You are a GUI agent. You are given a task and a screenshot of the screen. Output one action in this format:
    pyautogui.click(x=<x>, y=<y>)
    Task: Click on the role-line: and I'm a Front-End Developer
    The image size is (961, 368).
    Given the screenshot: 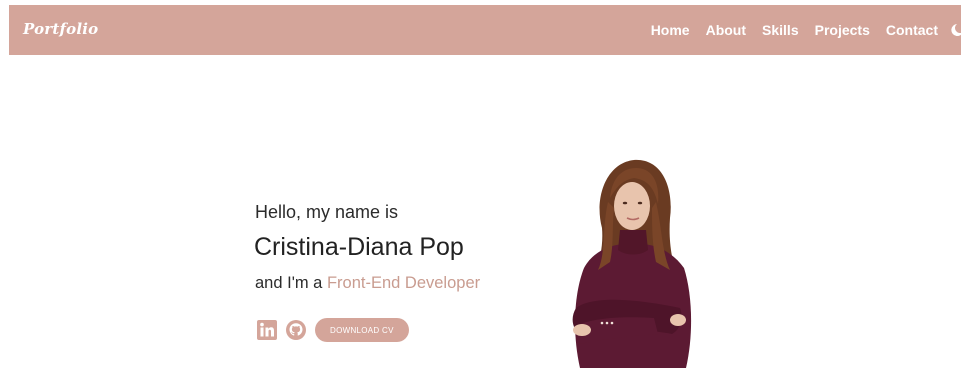 What is the action you would take?
    pyautogui.click(x=367, y=283)
    